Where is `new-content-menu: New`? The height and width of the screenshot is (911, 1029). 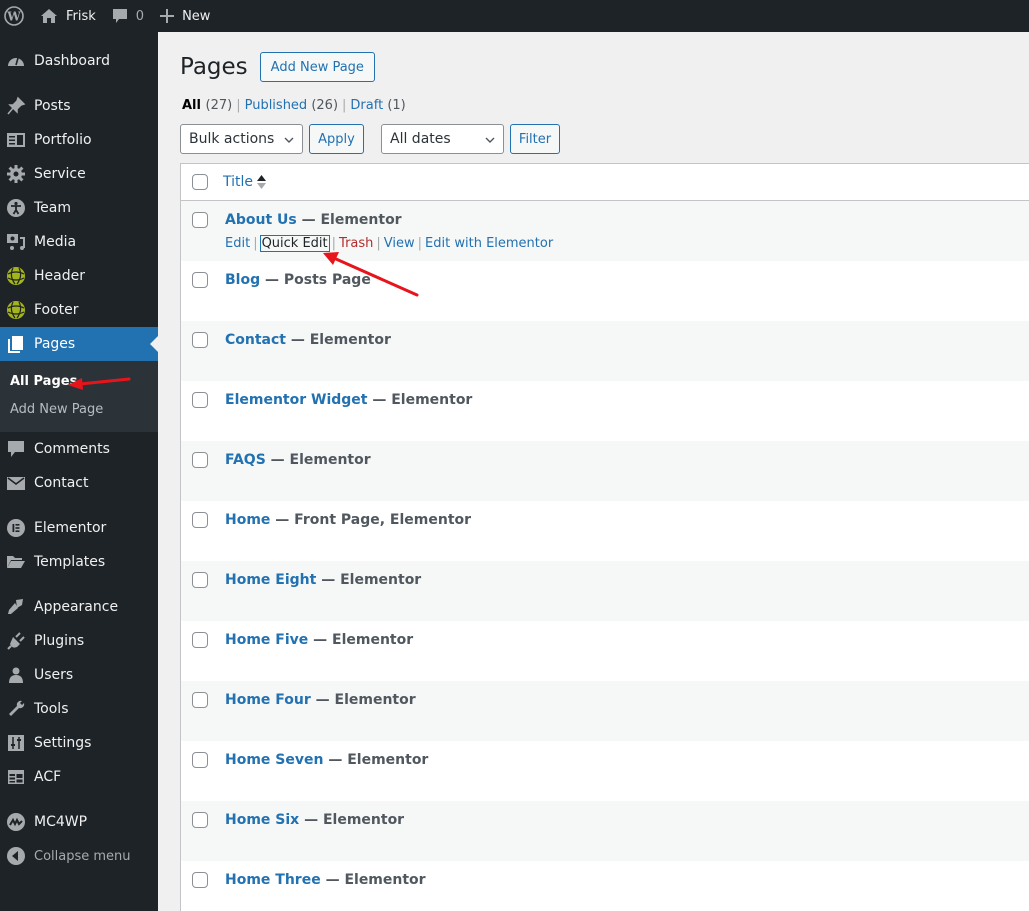 new-content-menu: New is located at coordinates (185, 16).